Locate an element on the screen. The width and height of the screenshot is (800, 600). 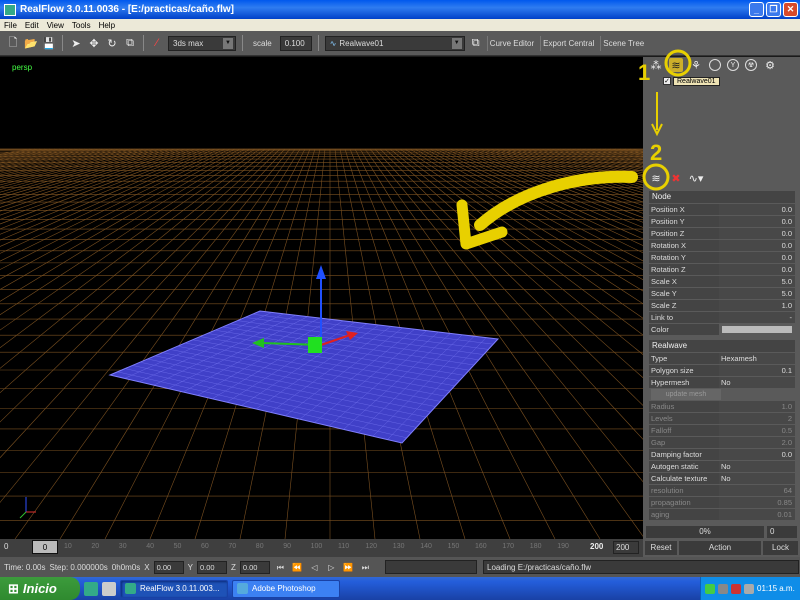
go-start-icon: ⏮ is located at coordinates (280, 567).